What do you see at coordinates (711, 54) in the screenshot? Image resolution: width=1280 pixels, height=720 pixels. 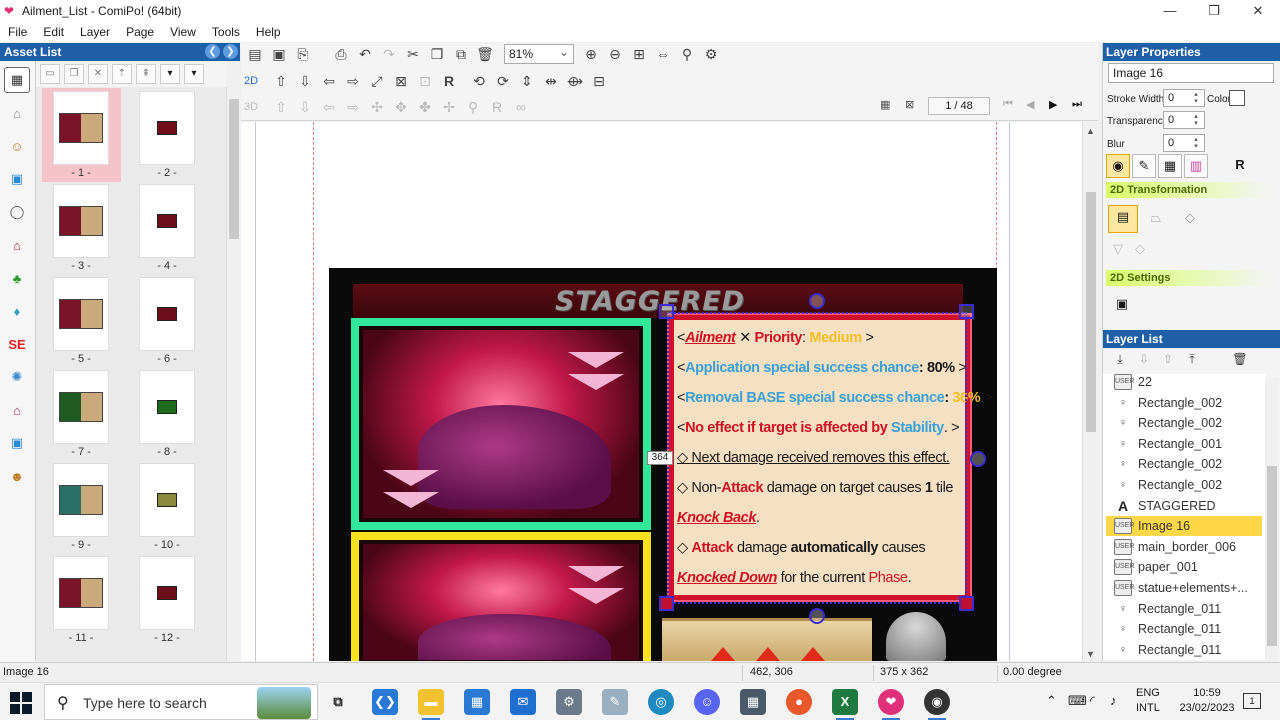 I see `settings-gear-icon: ⚙` at bounding box center [711, 54].